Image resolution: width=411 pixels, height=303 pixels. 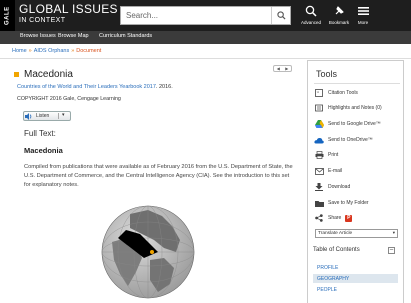 I want to click on send-google-drive-item: Send to Google Drive™, so click(x=347, y=124).